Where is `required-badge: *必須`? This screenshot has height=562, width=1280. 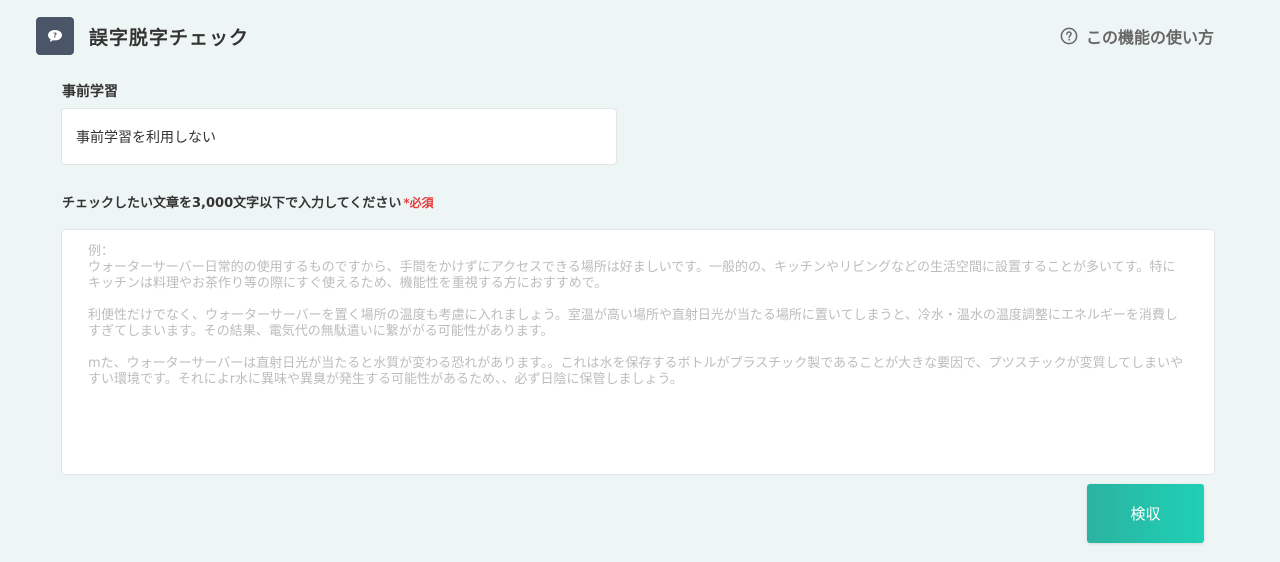 required-badge: *必須 is located at coordinates (418, 203).